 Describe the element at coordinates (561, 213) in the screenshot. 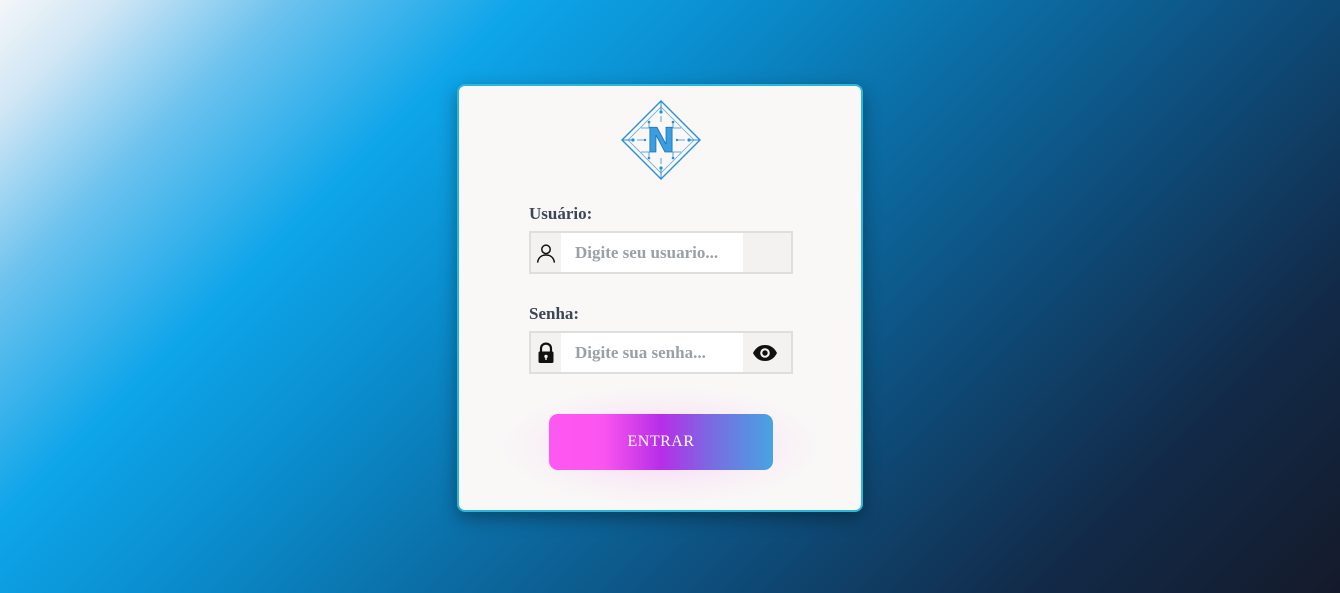

I see `username-label: Usuário:` at that location.